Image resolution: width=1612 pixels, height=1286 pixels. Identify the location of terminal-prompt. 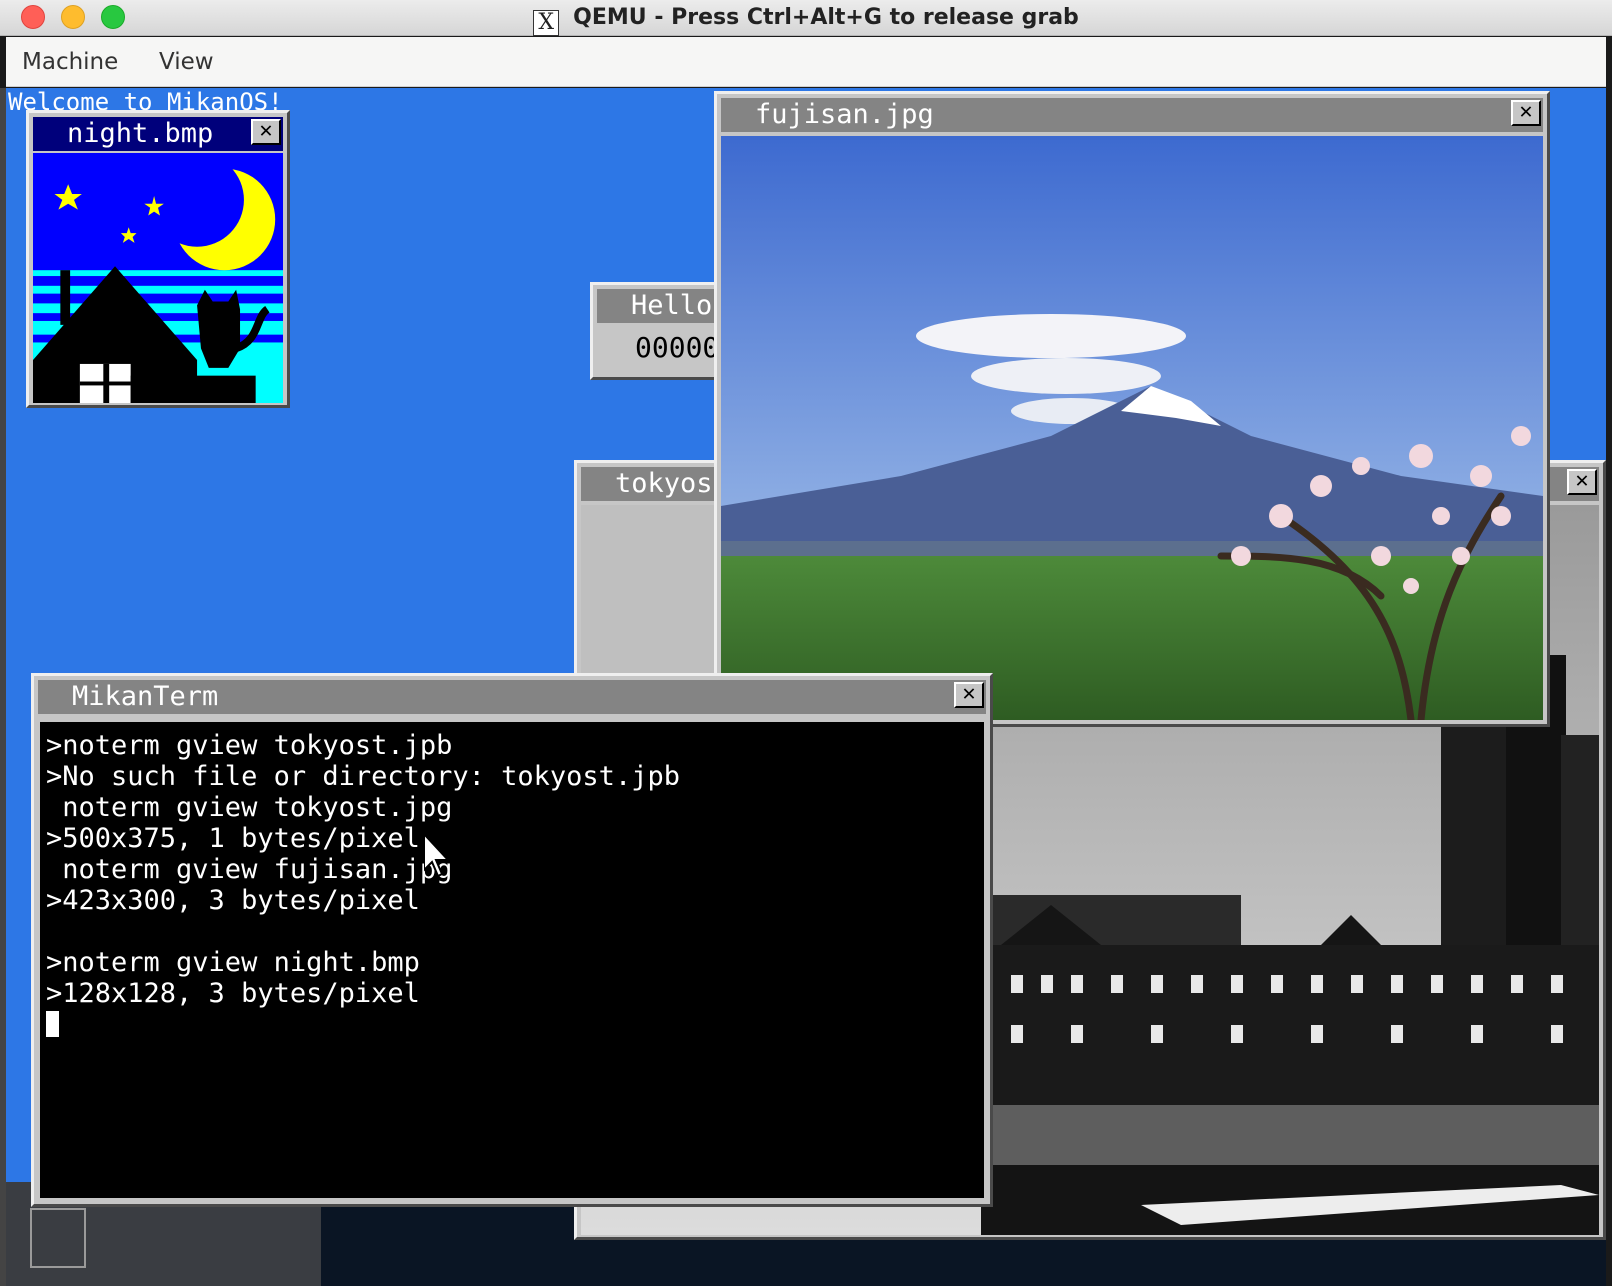
(512, 1024).